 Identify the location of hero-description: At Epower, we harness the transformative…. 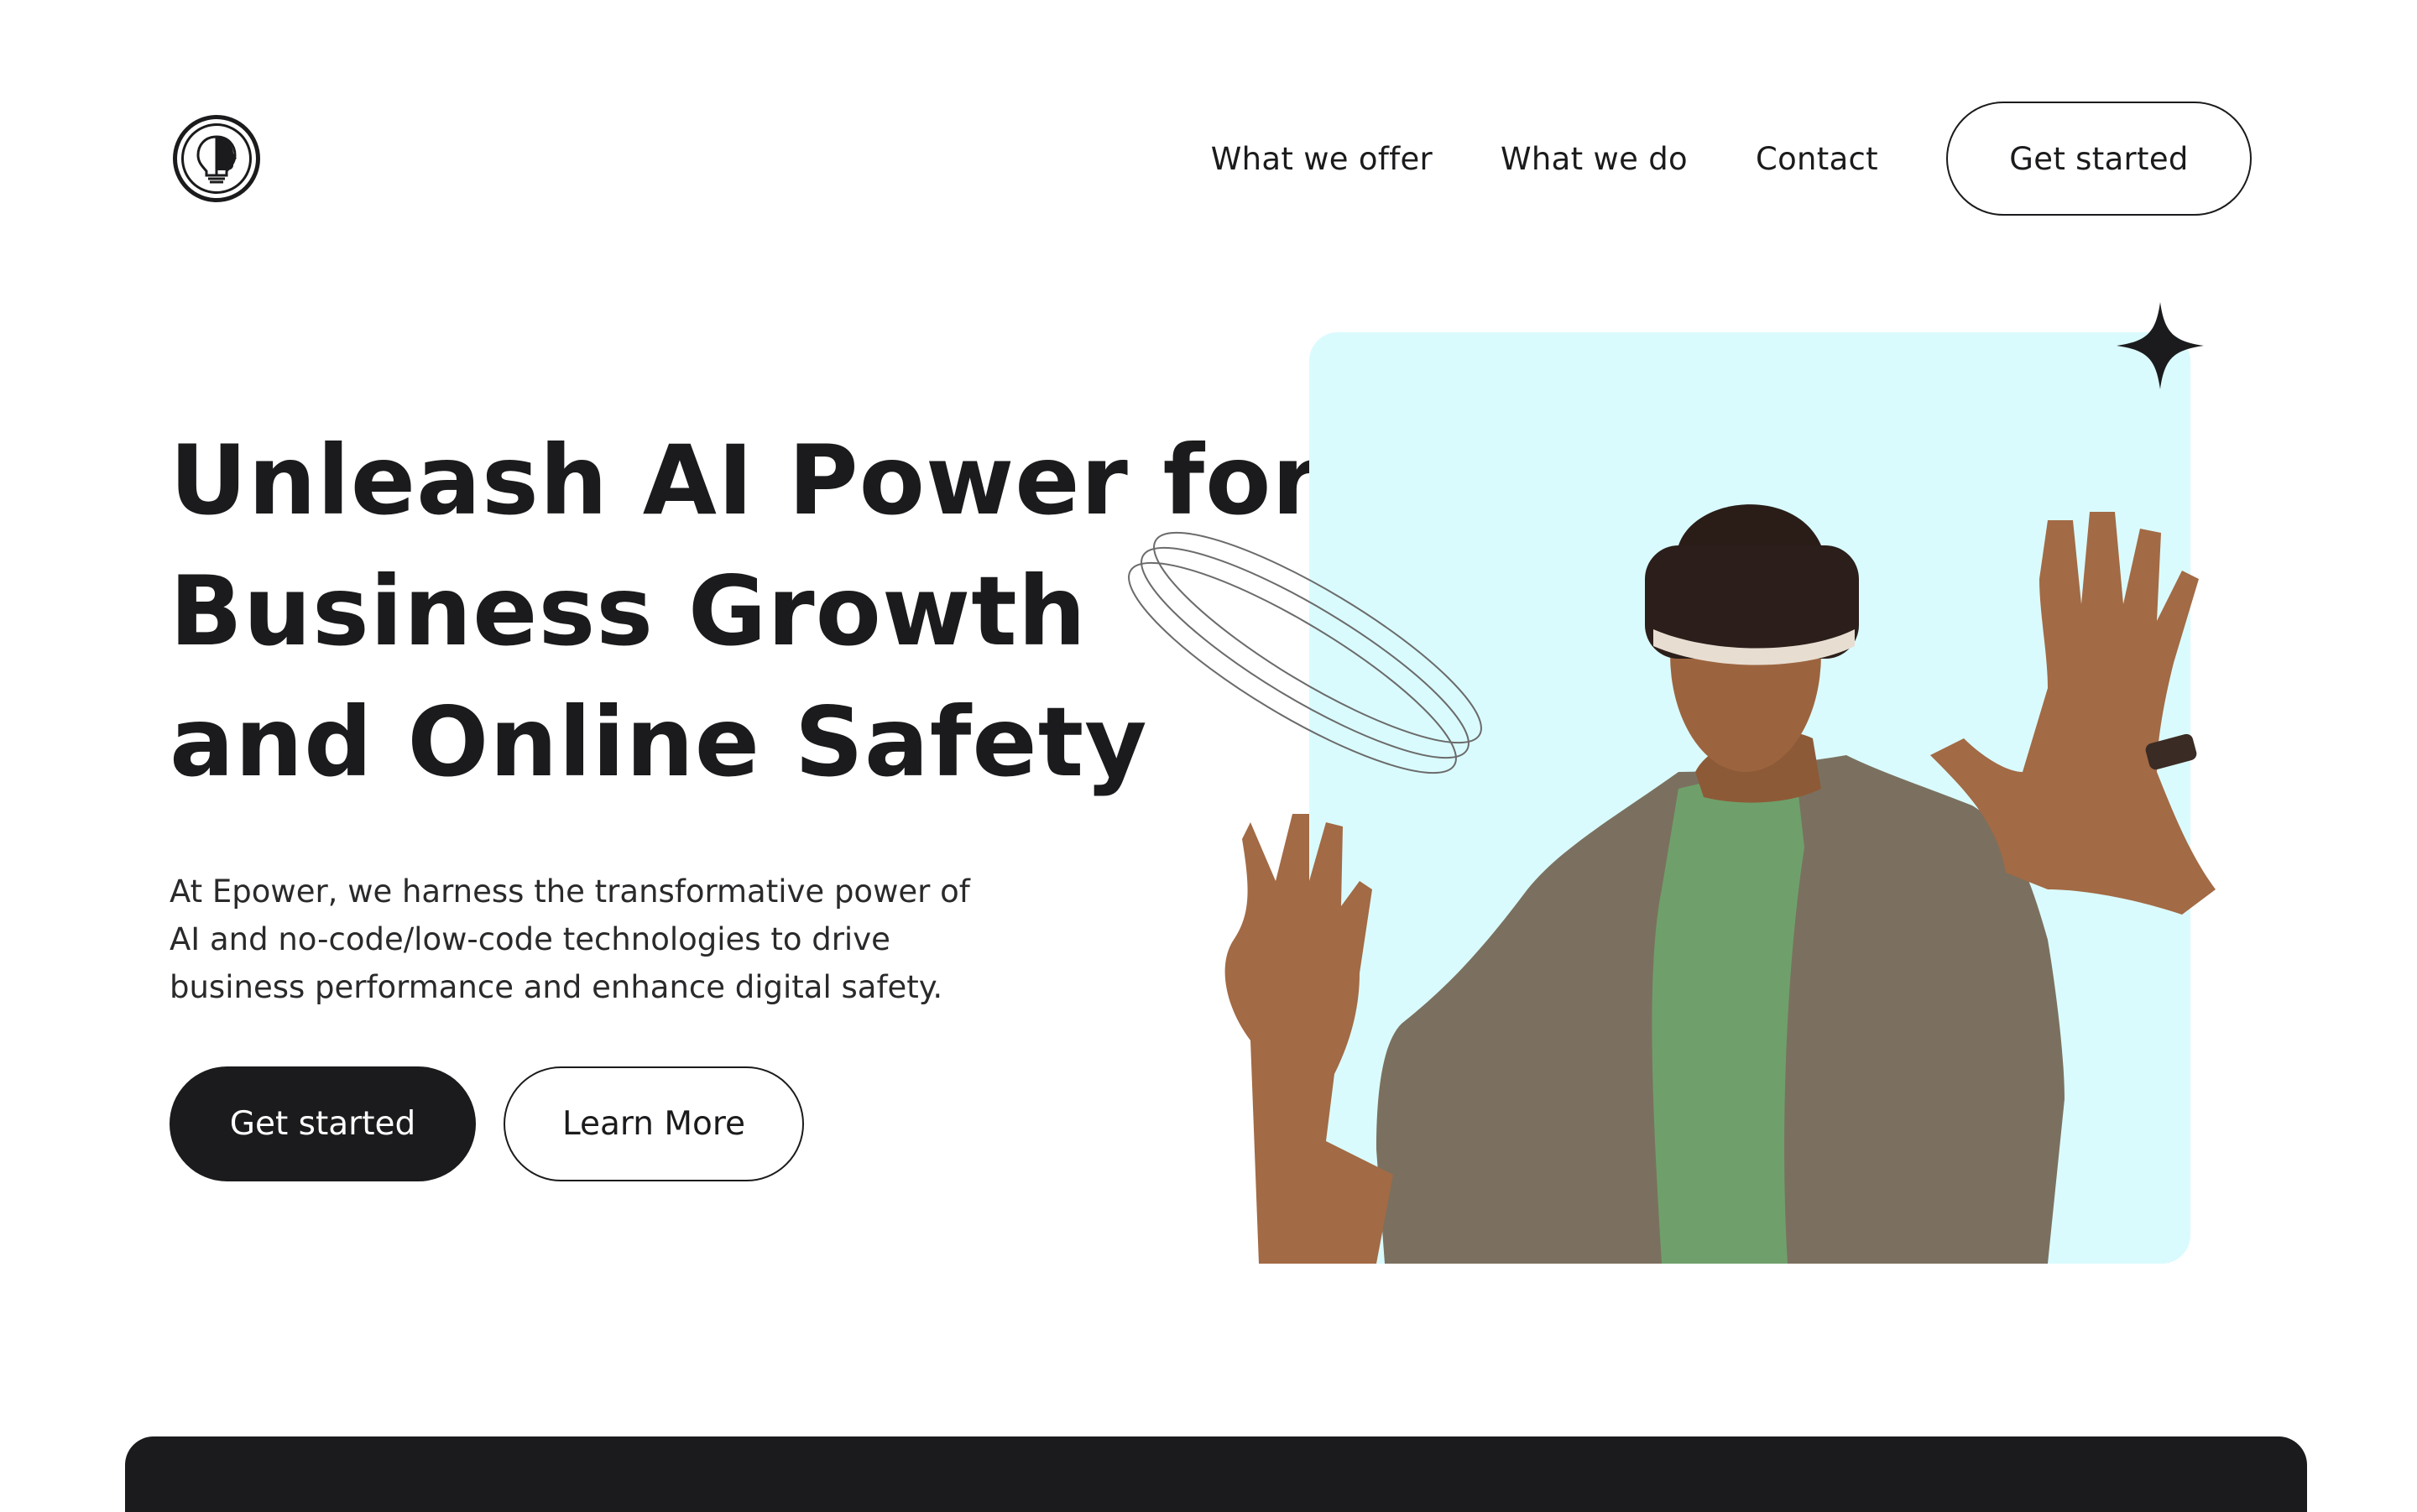
(631, 940).